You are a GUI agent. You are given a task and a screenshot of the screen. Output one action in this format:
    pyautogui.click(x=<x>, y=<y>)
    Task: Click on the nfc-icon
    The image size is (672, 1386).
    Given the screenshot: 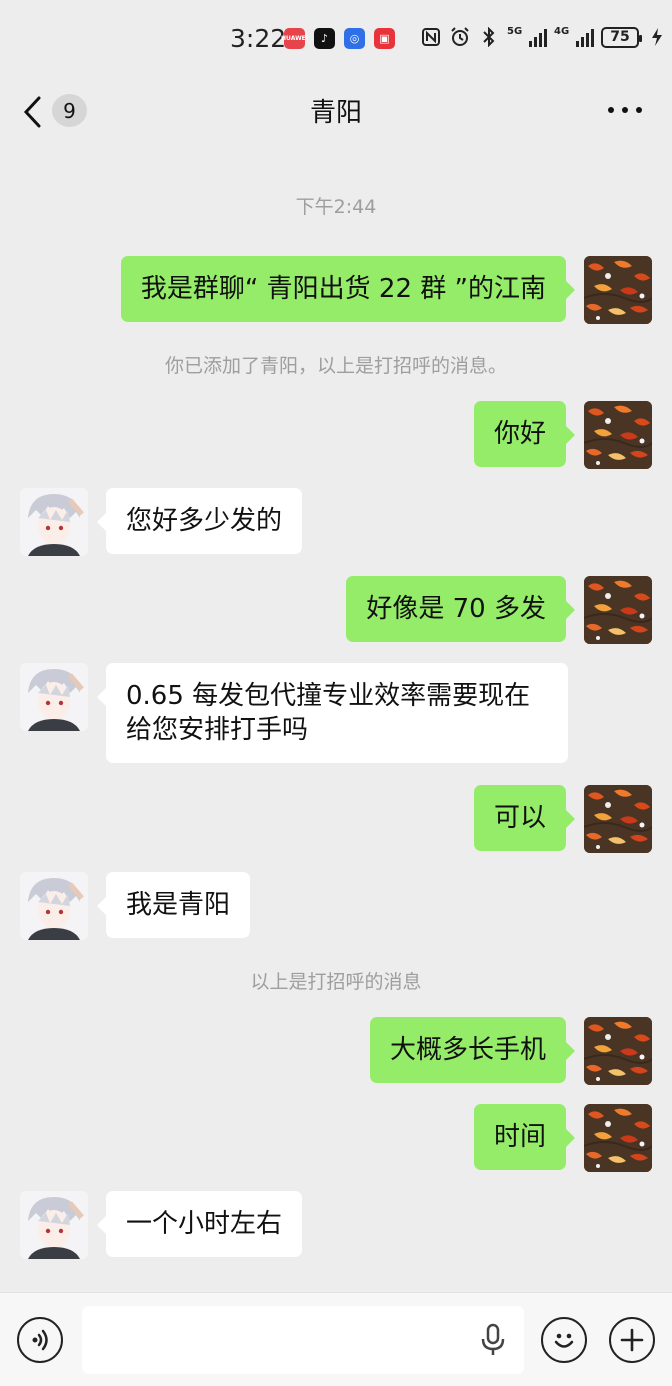 What is the action you would take?
    pyautogui.click(x=431, y=37)
    